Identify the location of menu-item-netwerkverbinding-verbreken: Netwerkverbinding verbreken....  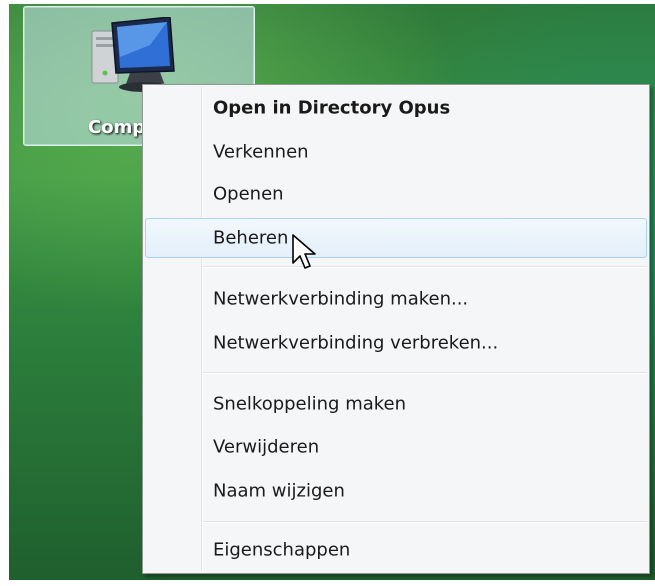
(396, 343).